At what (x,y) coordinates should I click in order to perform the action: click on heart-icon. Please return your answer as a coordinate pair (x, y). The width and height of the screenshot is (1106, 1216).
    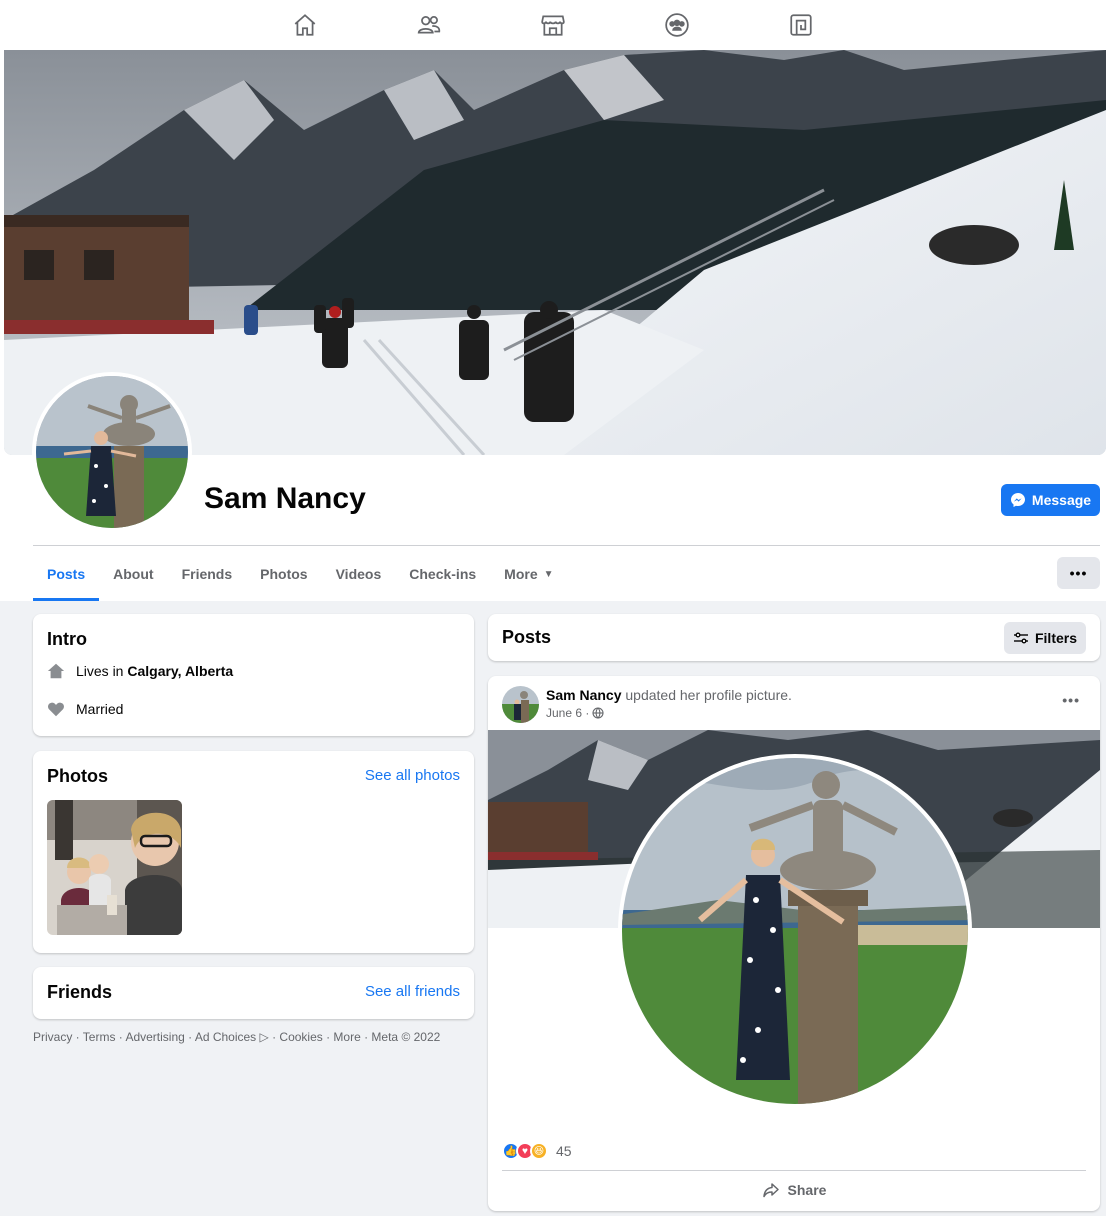
    Looking at the image, I should click on (56, 709).